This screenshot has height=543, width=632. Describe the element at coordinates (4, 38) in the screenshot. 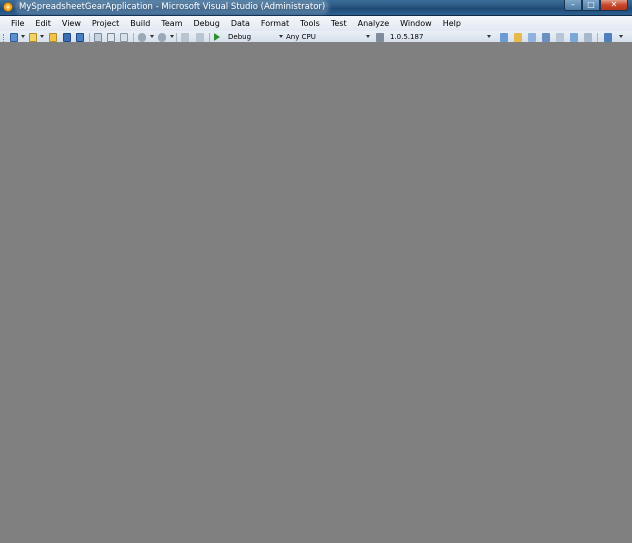

I see `toolbar-grip` at that location.